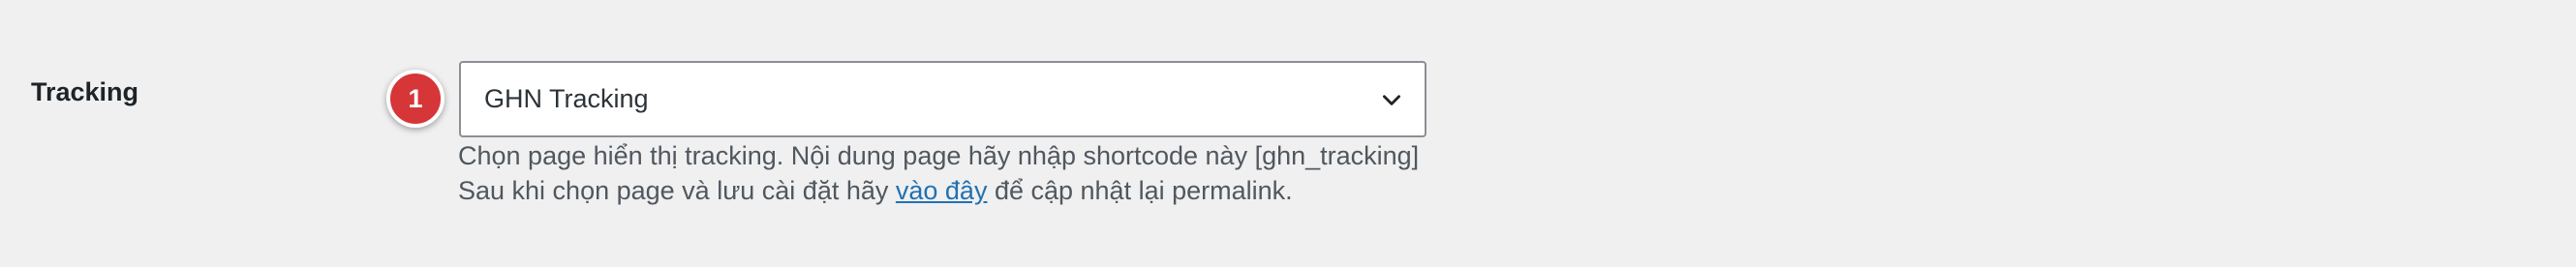  I want to click on description-line-2-suffix: để cập nhật lại permalink., so click(1140, 190).